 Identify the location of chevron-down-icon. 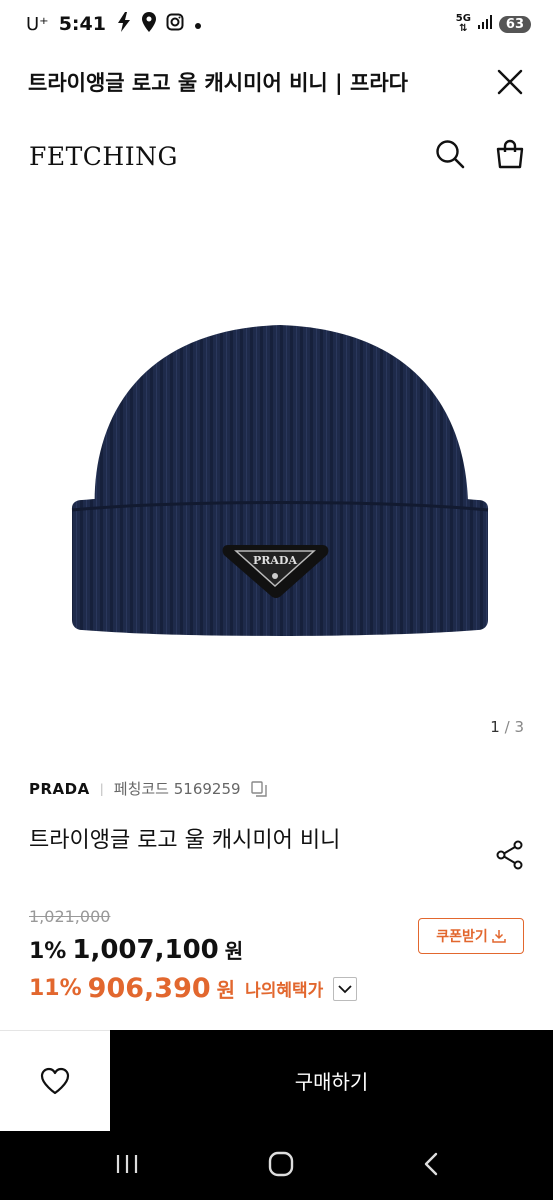
(345, 988).